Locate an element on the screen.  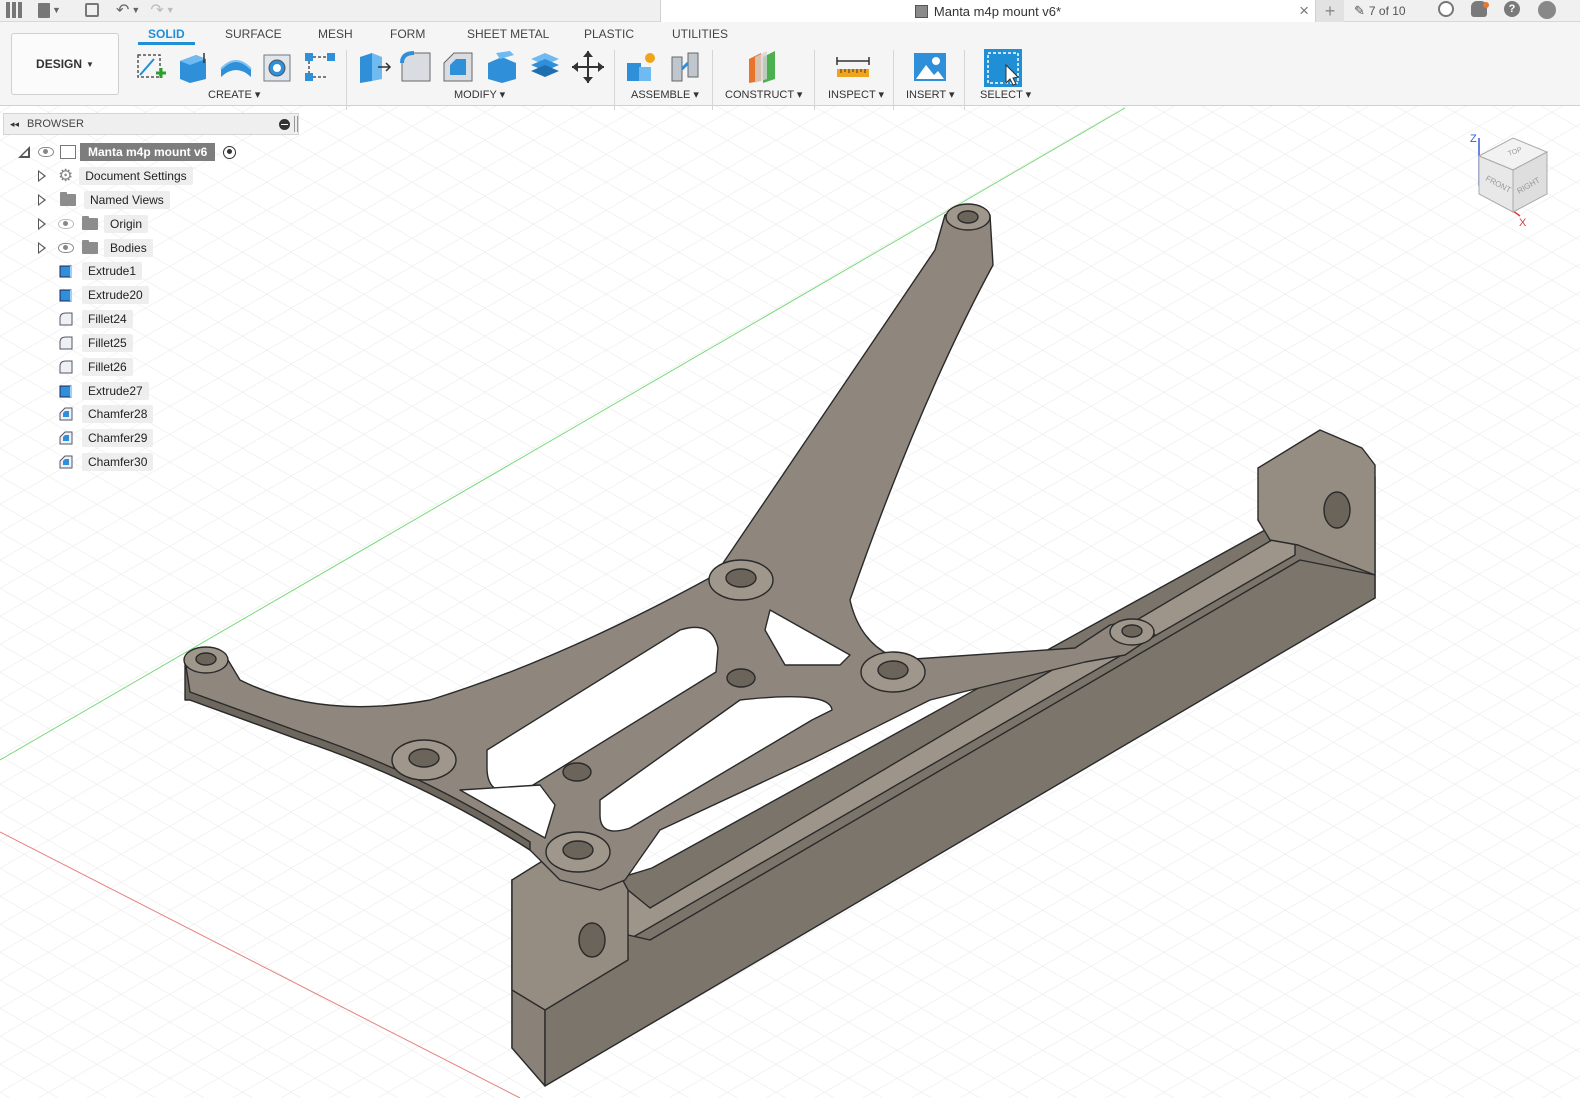
panel-minimize-icon is located at coordinates (284, 124).